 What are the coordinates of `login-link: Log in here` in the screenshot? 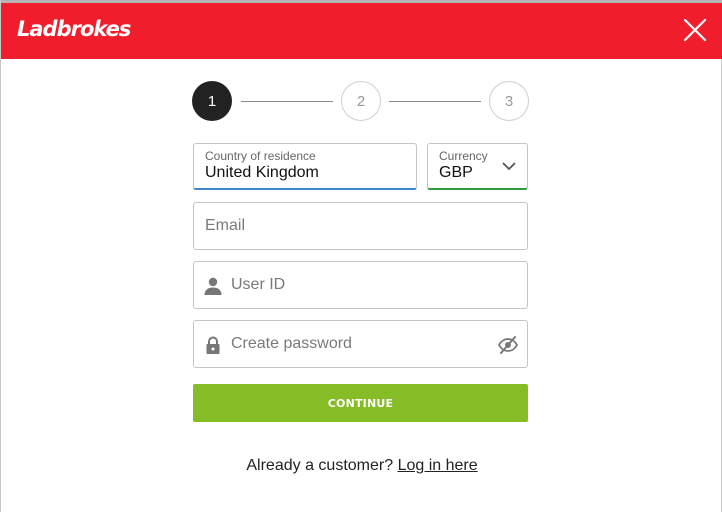 It's located at (438, 465).